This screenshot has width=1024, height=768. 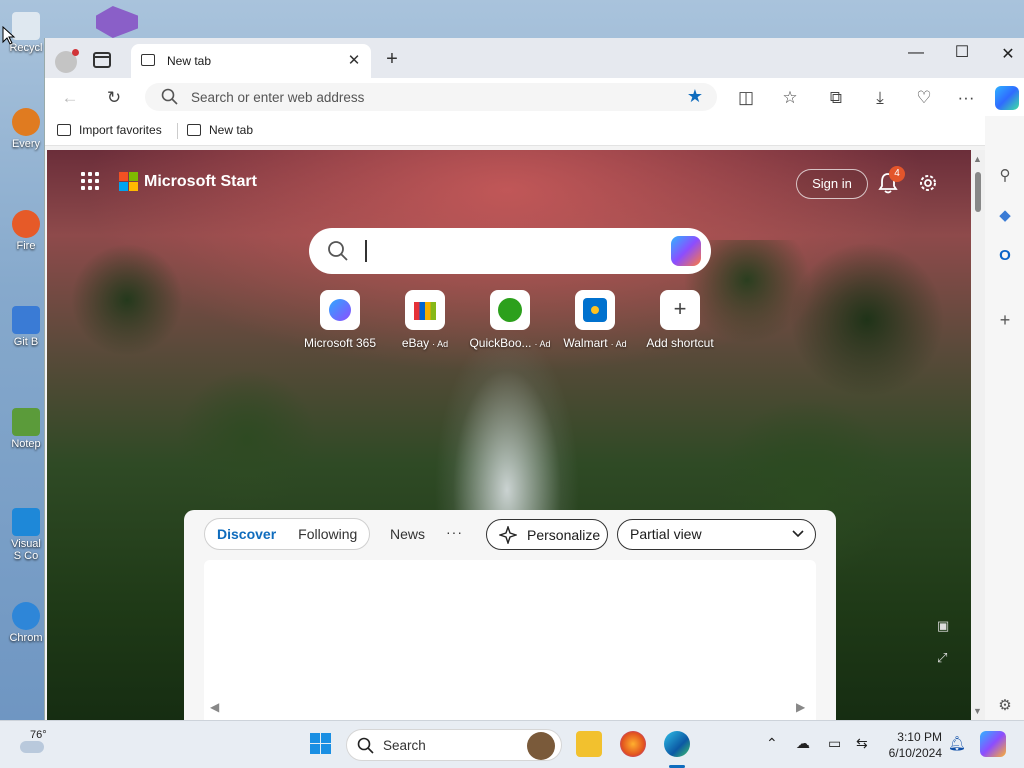 I want to click on microsoft-365-icon, so click(x=340, y=310).